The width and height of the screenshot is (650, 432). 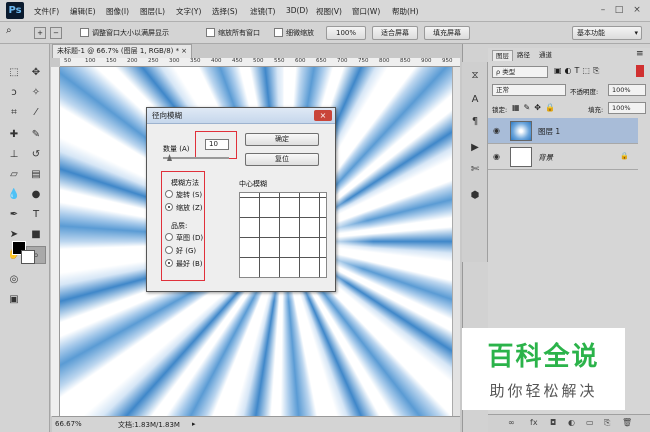 I want to click on menu-type: 文字(Y), so click(x=188, y=11).